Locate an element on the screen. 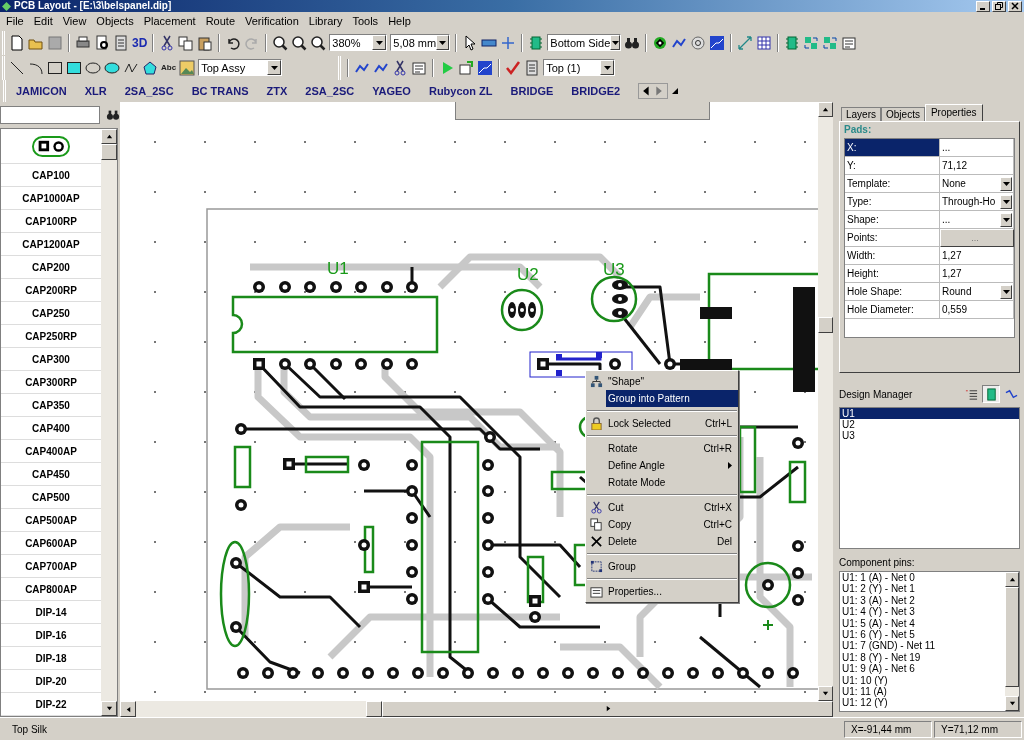 The width and height of the screenshot is (1024, 740). context-menu-item: Cut Ctrl+X is located at coordinates (662, 507).